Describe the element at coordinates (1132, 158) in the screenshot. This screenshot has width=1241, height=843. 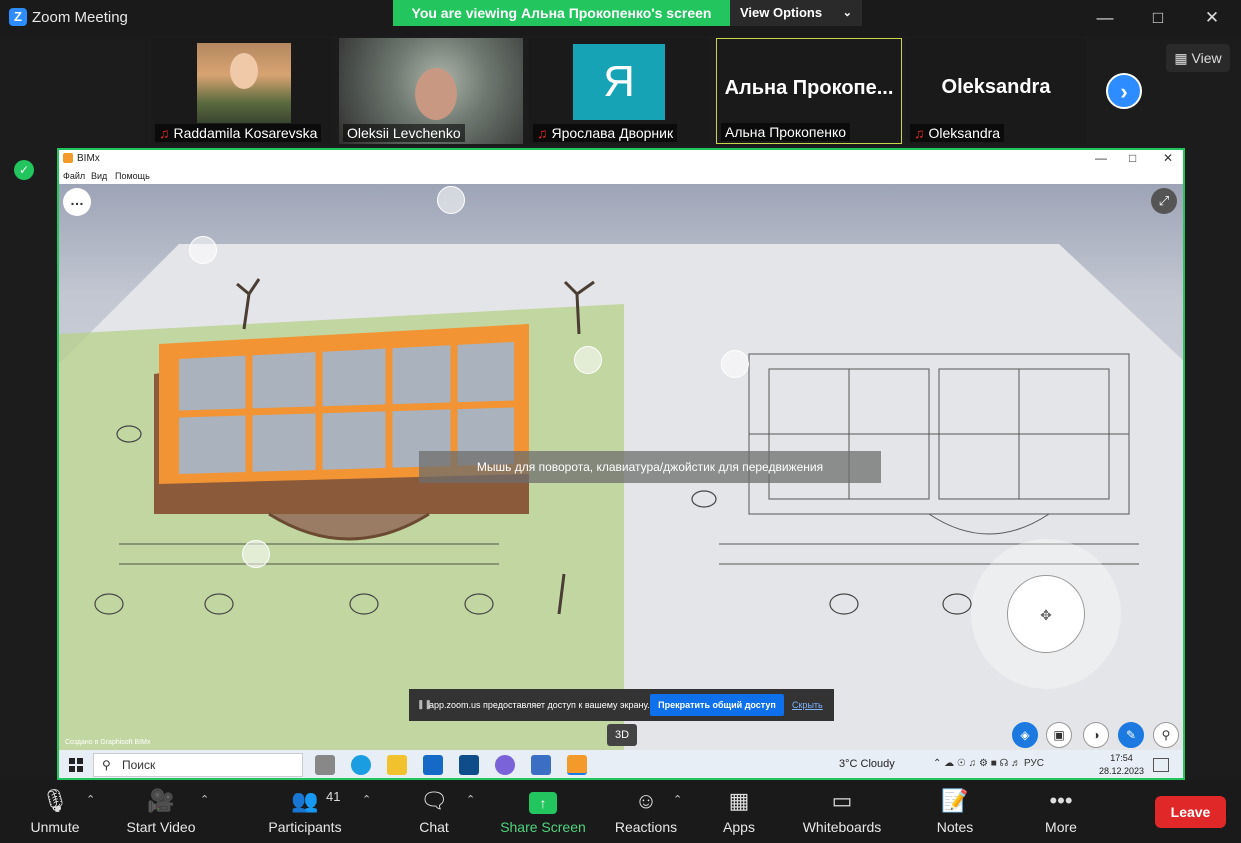
I see `bimx-maximize-button: □` at that location.